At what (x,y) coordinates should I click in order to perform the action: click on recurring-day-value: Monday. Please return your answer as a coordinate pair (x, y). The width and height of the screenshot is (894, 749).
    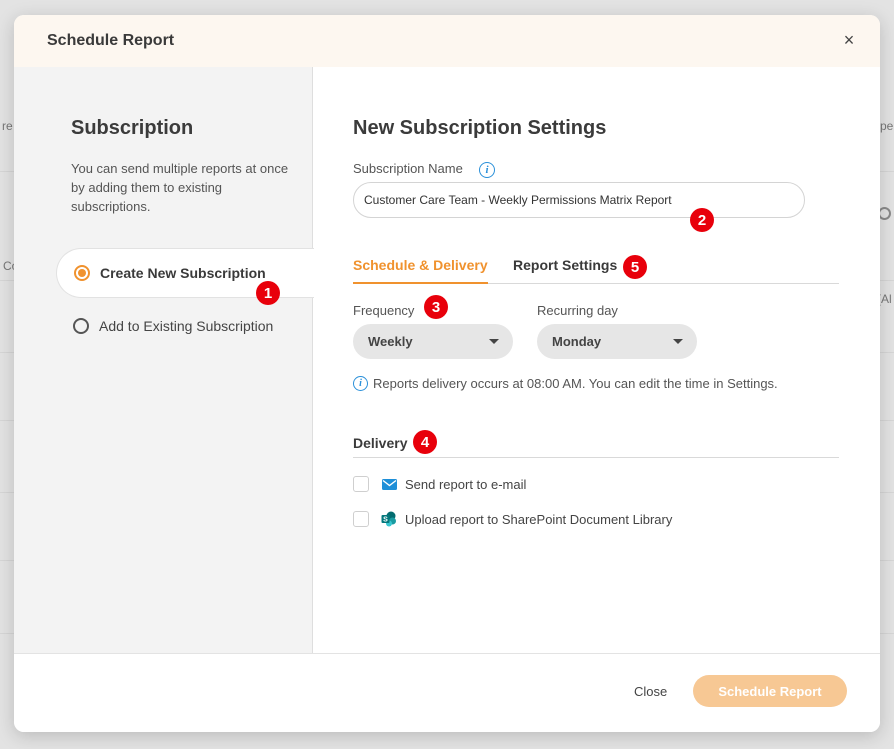
    Looking at the image, I should click on (577, 341).